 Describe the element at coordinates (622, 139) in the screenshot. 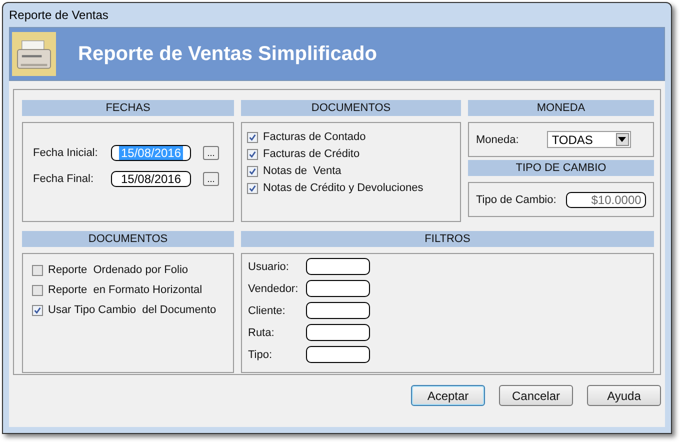

I see `dropdown-arrow-icon` at that location.